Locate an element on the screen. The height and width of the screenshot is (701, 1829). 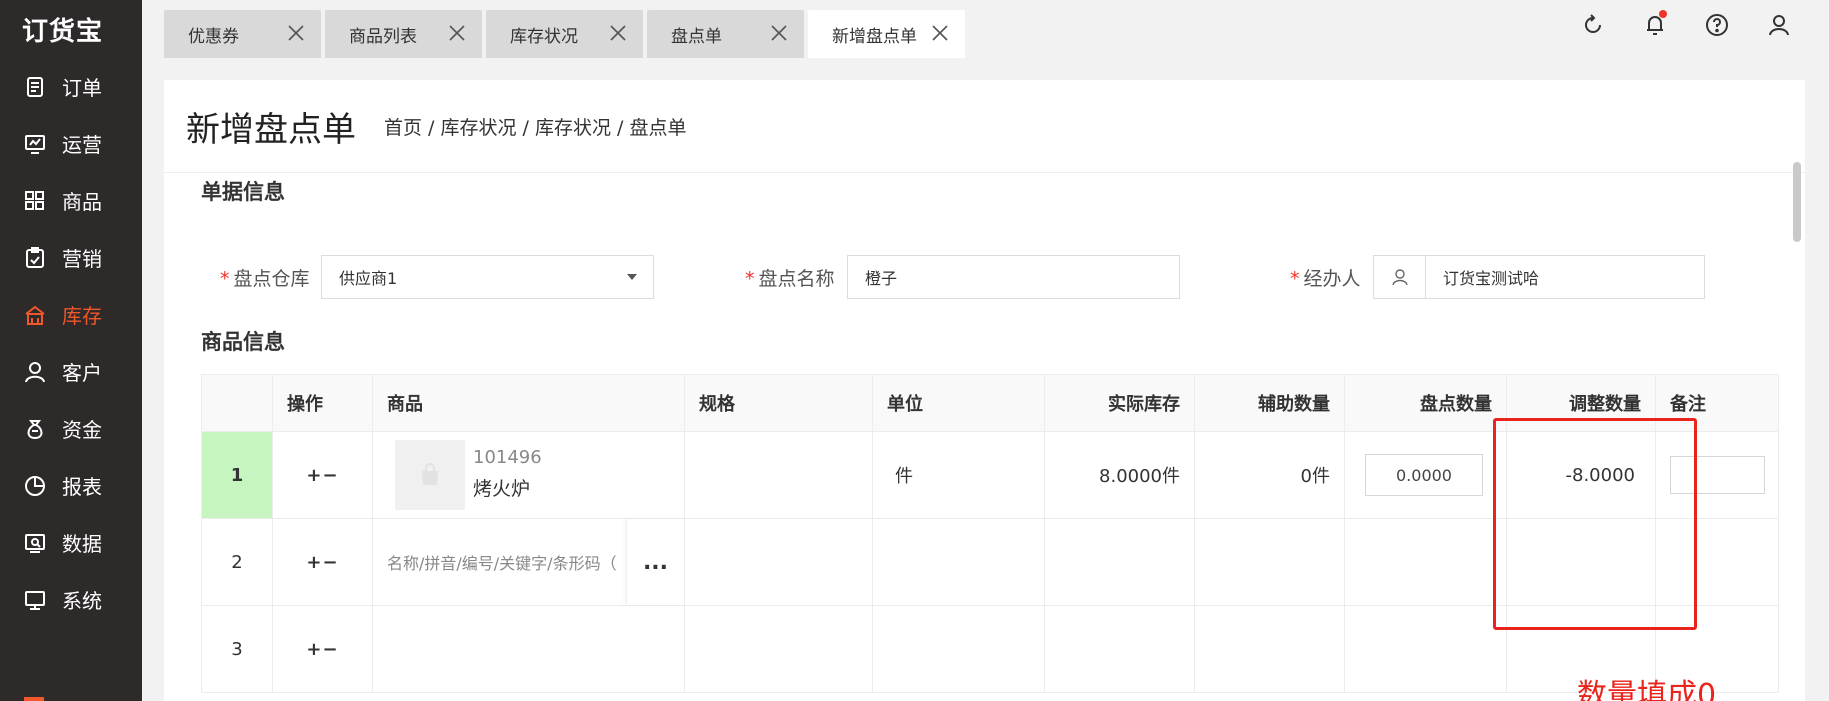
col-unit: 单位 is located at coordinates (958, 403).